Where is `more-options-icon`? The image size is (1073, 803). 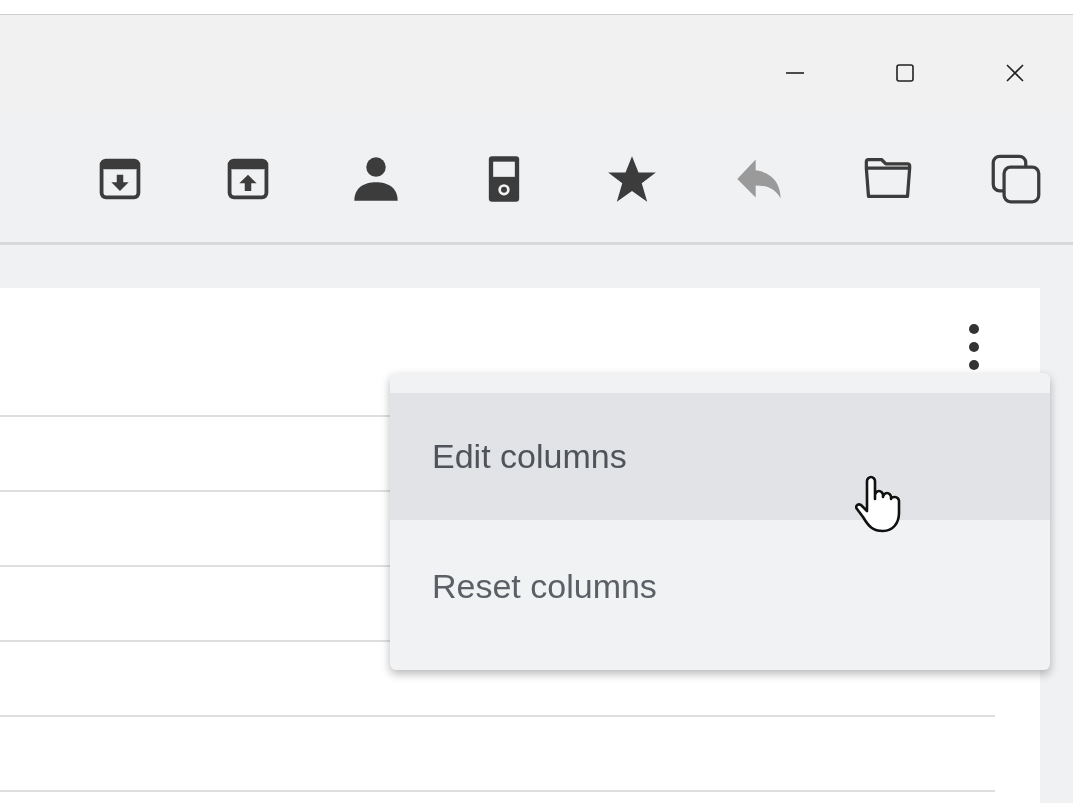
more-options-icon is located at coordinates (974, 347).